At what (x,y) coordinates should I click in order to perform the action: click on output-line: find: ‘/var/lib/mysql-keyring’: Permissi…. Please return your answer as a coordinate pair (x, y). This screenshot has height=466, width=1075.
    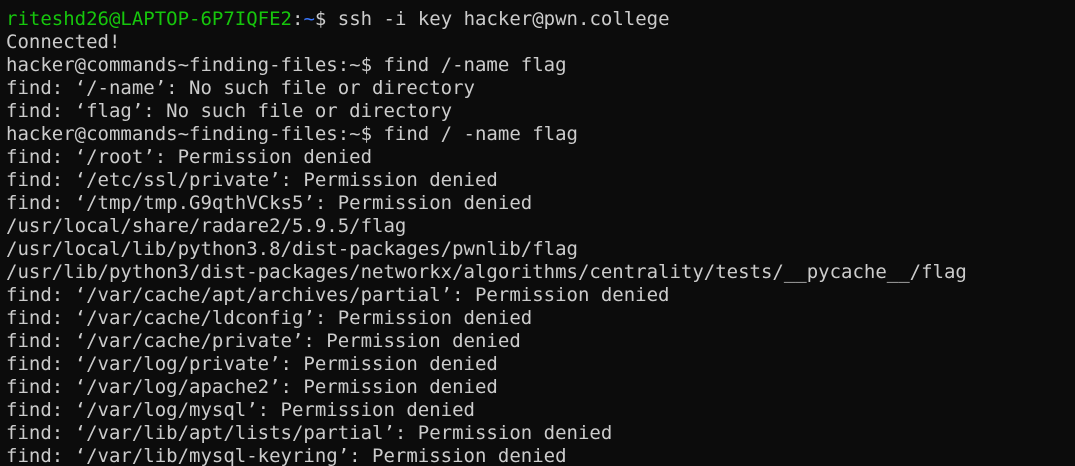
    Looking at the image, I should click on (286, 455).